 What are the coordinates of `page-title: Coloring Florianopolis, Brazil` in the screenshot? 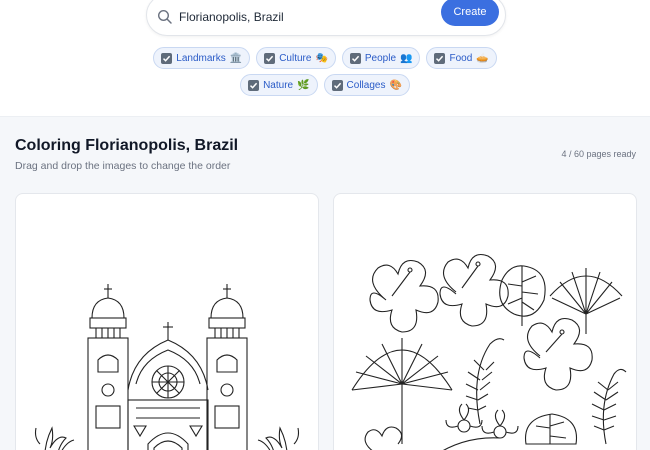 It's located at (127, 145).